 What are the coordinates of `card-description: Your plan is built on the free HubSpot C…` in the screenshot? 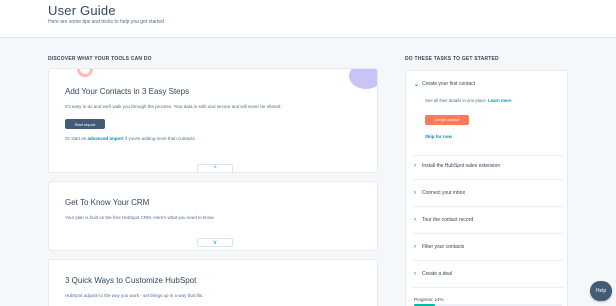 It's located at (140, 217).